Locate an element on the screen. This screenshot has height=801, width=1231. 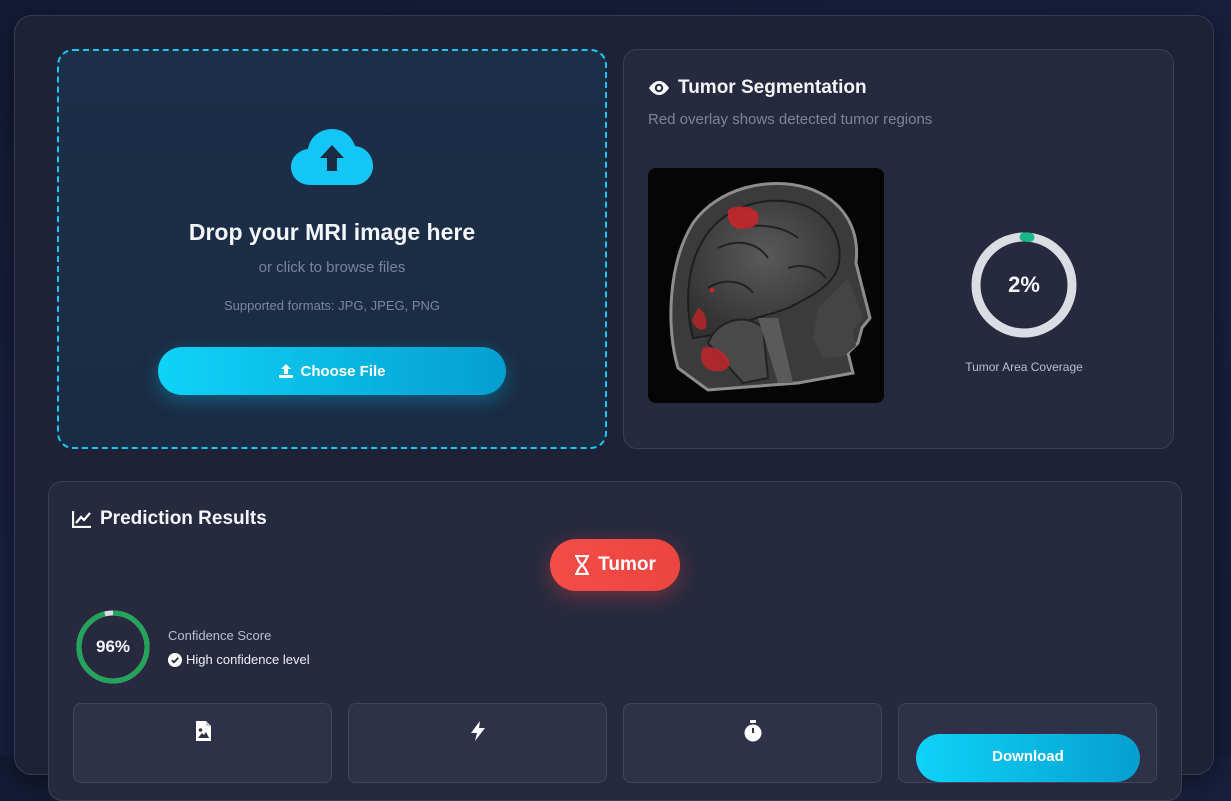
confidence-level: High confidence level is located at coordinates (239, 659).